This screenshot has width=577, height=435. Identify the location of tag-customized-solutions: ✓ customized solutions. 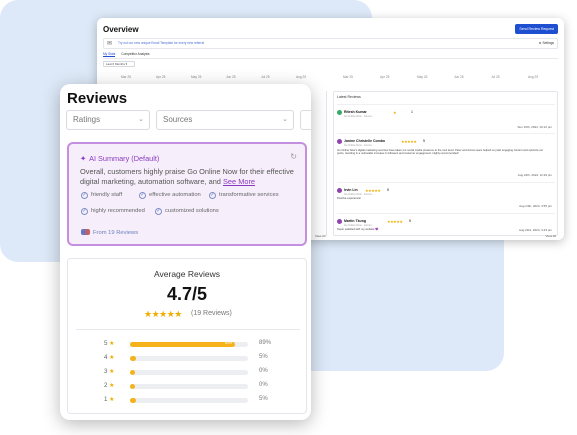
(187, 211).